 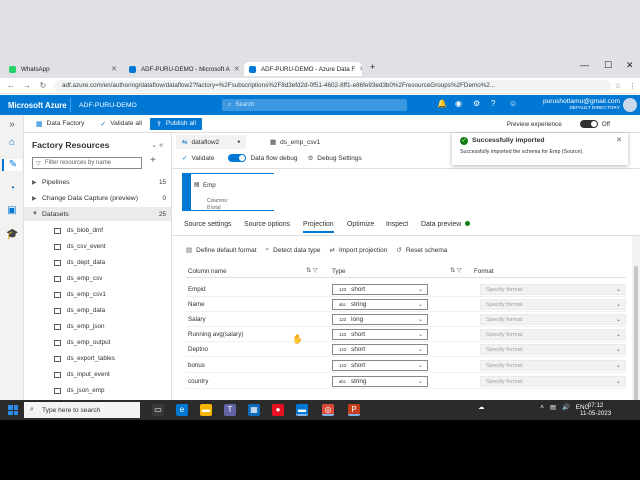 What do you see at coordinates (421, 250) in the screenshot?
I see `reset-schema-button: ↺ Reset schema` at bounding box center [421, 250].